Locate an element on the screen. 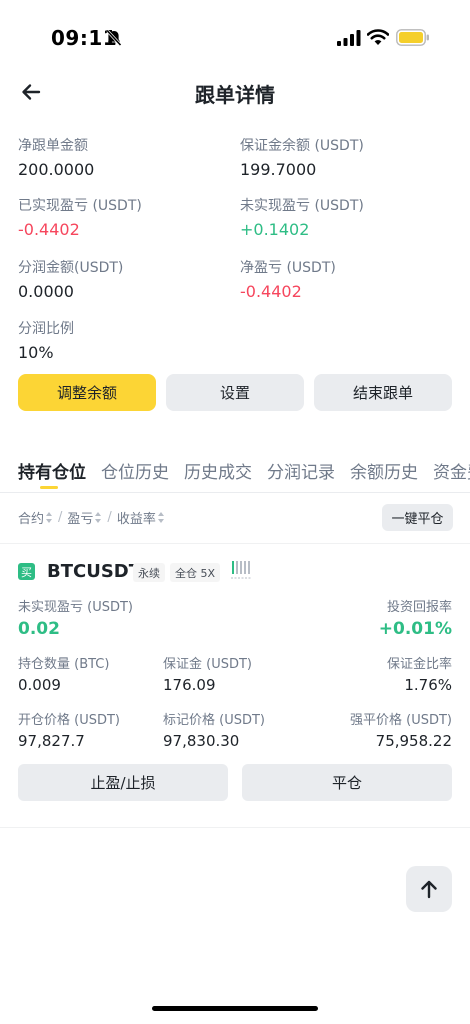  sort-pnl-label: 盈亏 is located at coordinates (80, 519).